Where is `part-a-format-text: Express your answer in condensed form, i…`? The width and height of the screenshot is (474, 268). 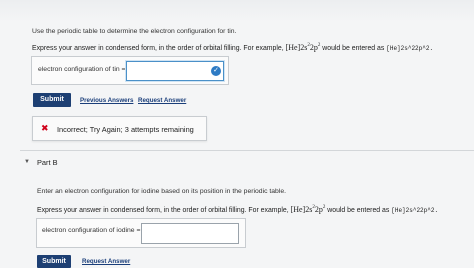 part-a-format-text: Express your answer in condensed form, i… is located at coordinates (158, 48).